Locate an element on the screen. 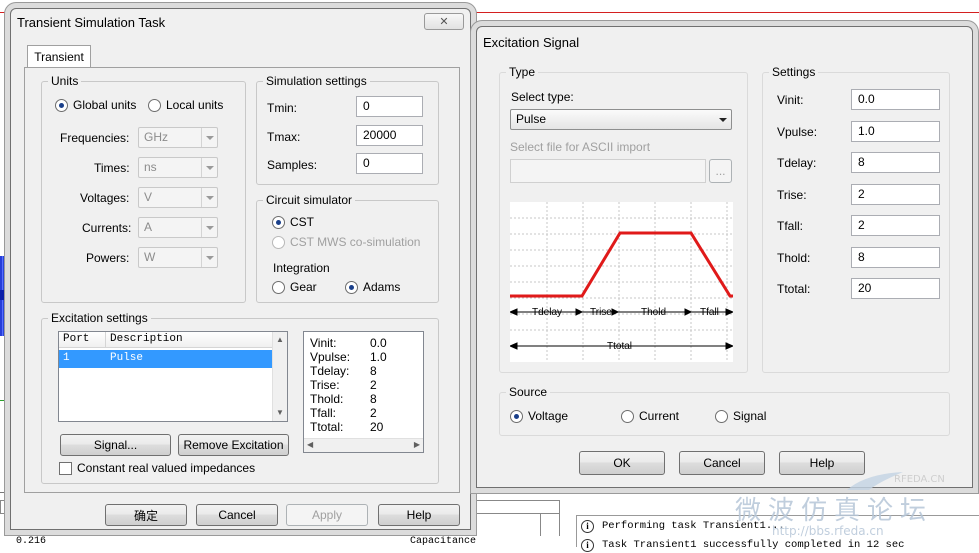 Image resolution: width=979 pixels, height=553 pixels. summary-hscrollbar: ◀ ▶ is located at coordinates (363, 445).